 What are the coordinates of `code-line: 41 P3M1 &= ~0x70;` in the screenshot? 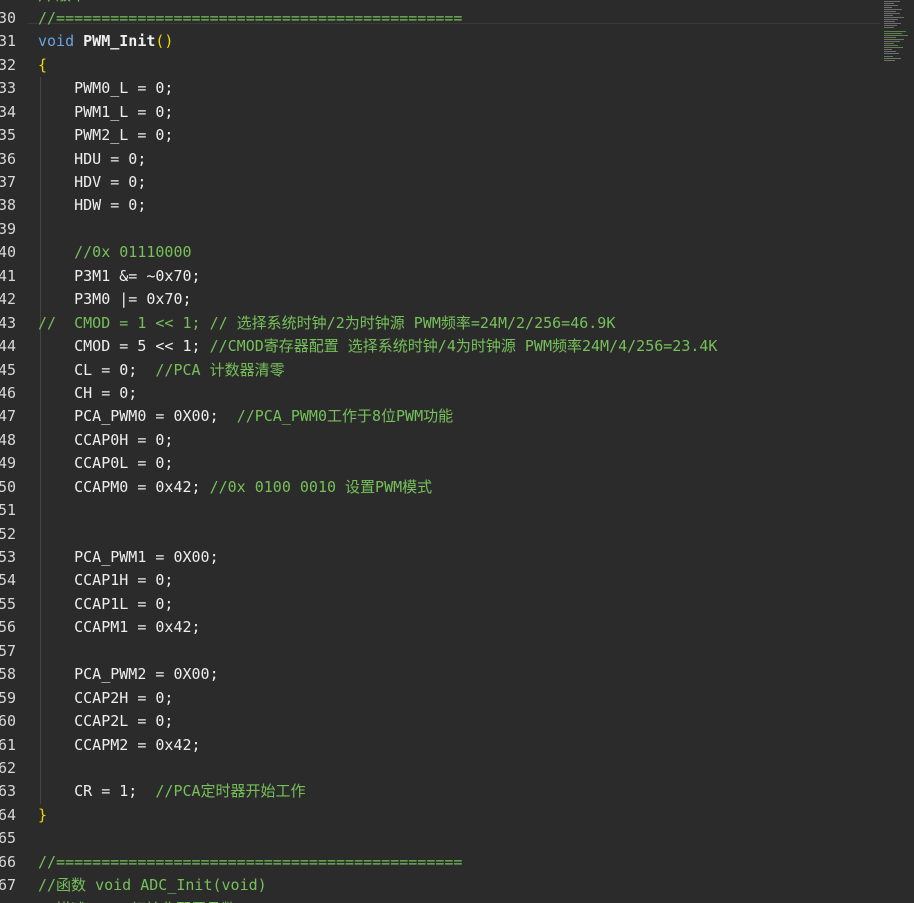 It's located at (440, 276).